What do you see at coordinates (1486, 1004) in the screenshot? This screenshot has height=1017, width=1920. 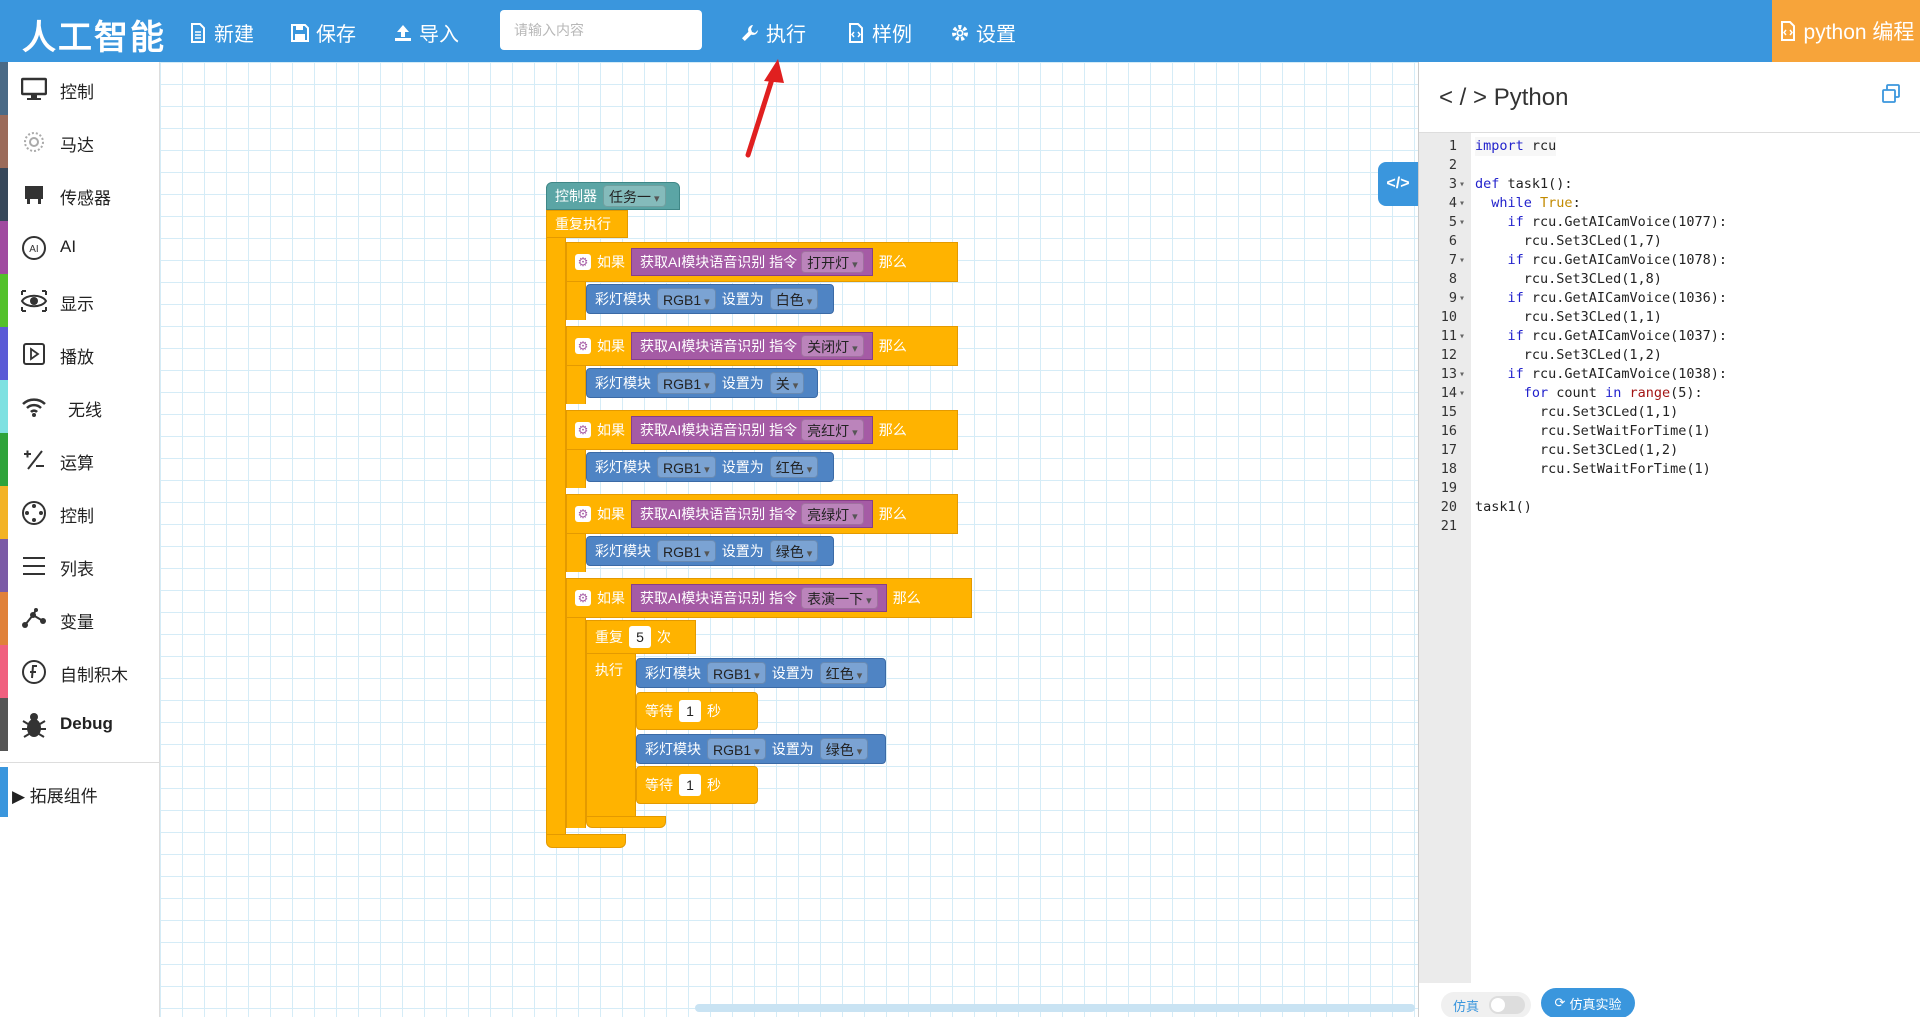 I see `simulation-toggle: 仿真` at bounding box center [1486, 1004].